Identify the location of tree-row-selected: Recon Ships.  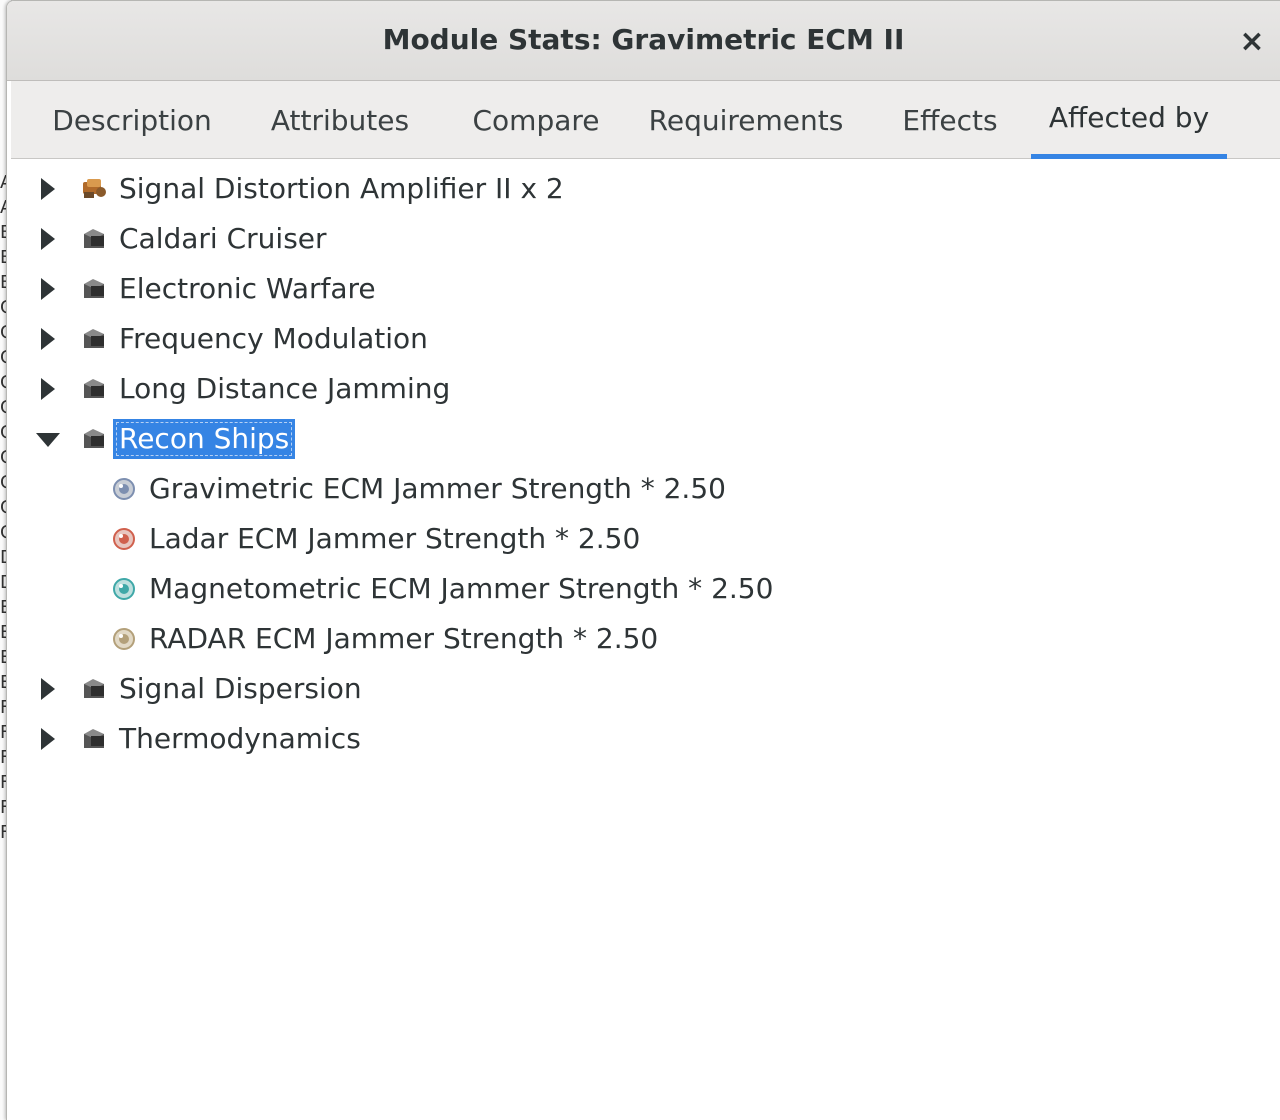
(645, 439).